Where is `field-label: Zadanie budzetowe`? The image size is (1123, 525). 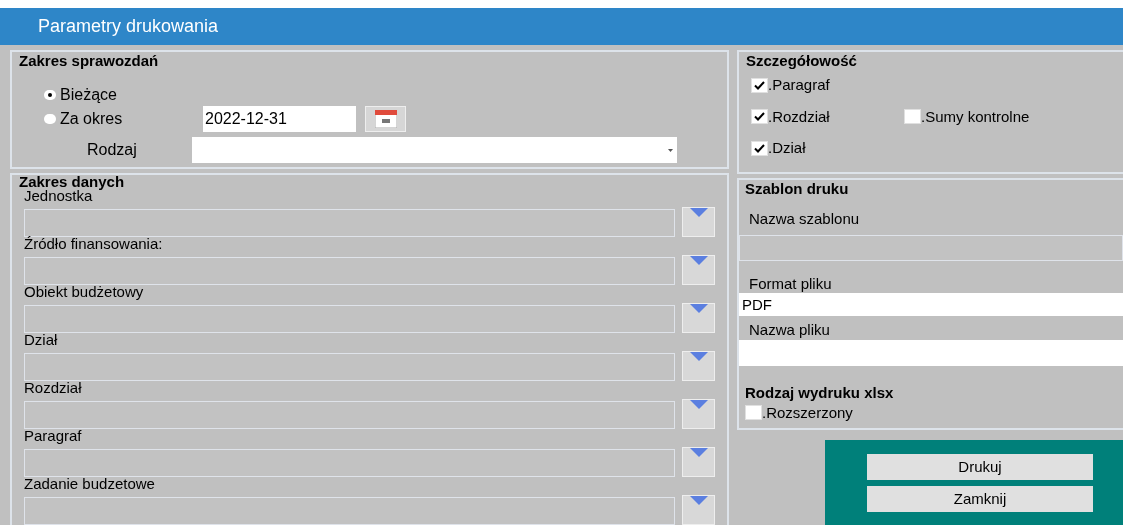
field-label: Zadanie budzetowe is located at coordinates (90, 484).